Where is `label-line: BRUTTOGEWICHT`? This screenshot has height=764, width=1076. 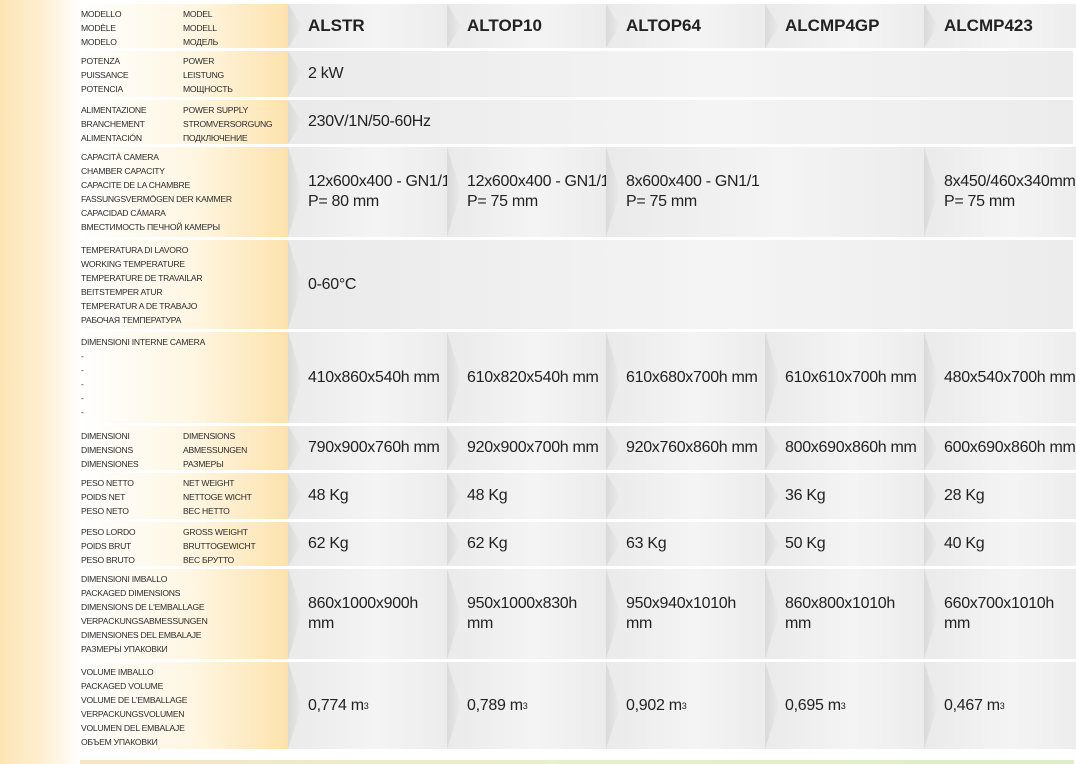 label-line: BRUTTOGEWICHT is located at coordinates (219, 546).